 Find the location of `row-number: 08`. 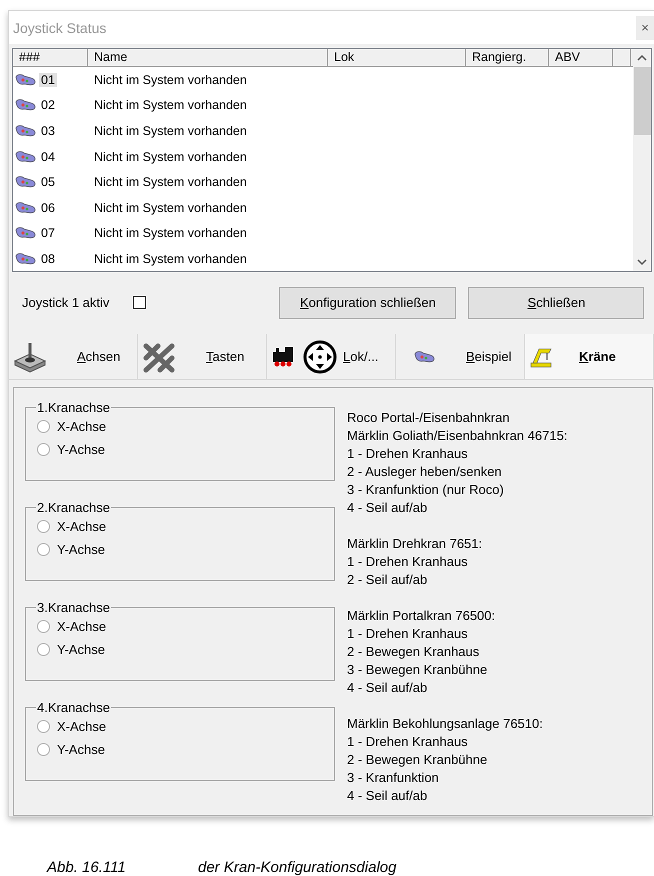

row-number: 08 is located at coordinates (48, 259).